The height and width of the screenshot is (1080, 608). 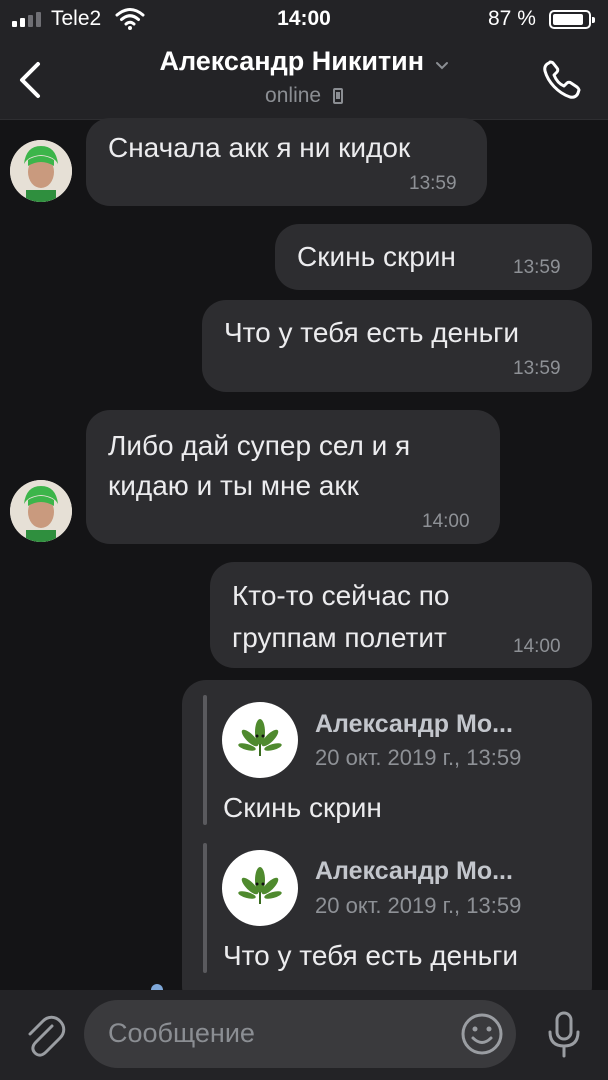 I want to click on message-bubble: Кто-то сейчас по группам полетит 14:00, so click(x=401, y=615).